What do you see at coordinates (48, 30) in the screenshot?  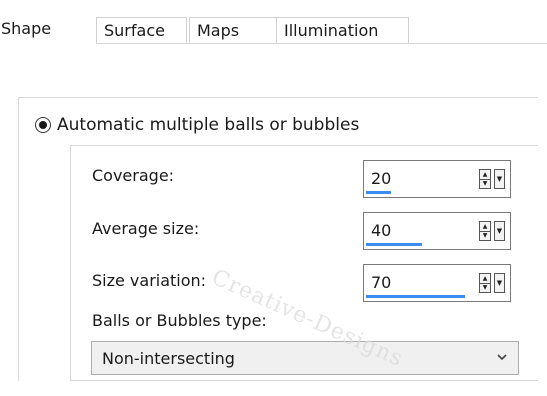 I see `tab-shape: Shape` at bounding box center [48, 30].